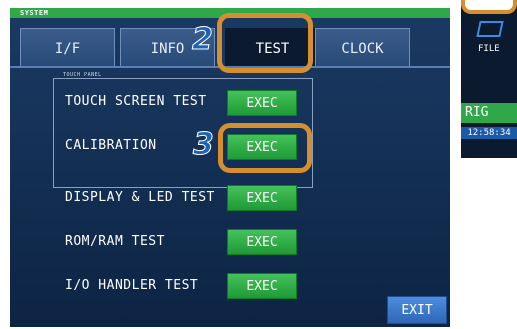  I want to click on callout-number-2: 2, so click(203, 39).